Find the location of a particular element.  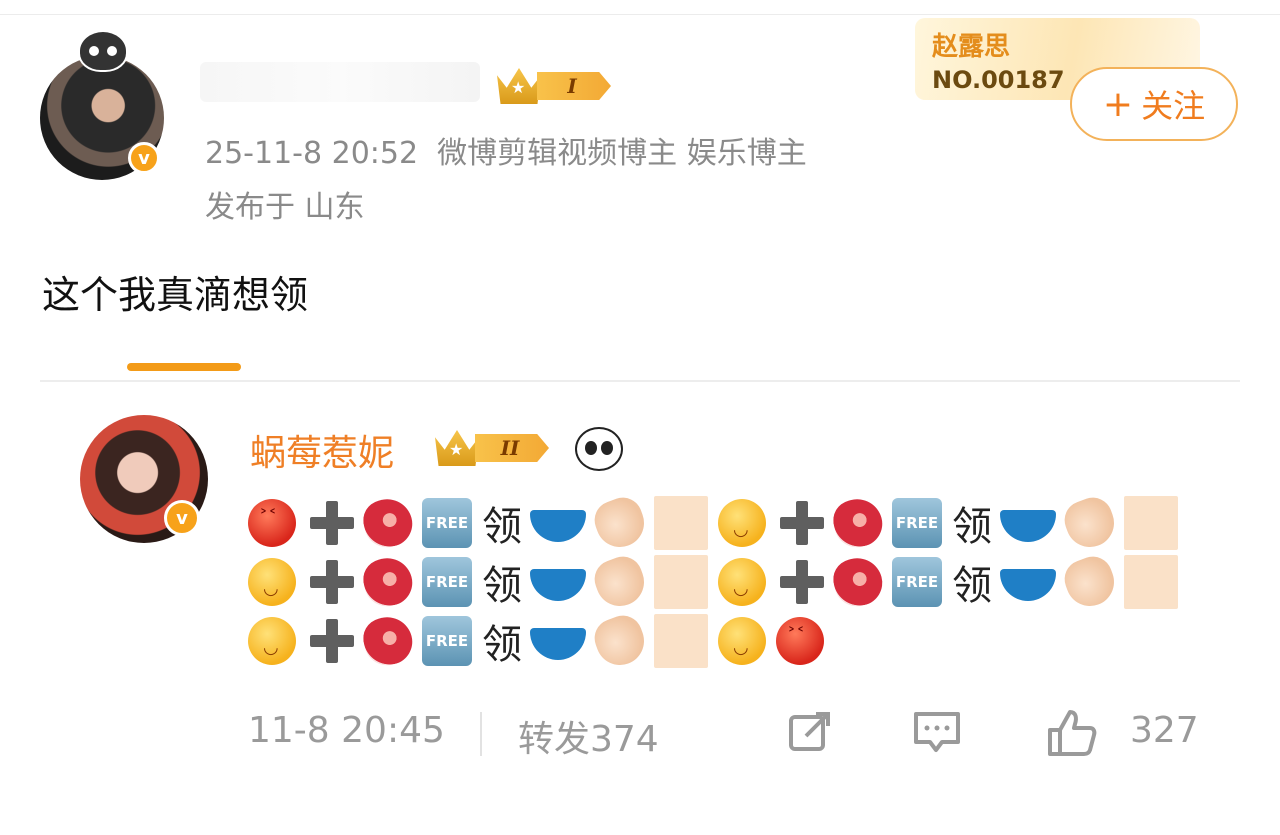

post-meta: 25-11-8 20:52 微博剪辑视频博主 娱乐博主 is located at coordinates (506, 150).